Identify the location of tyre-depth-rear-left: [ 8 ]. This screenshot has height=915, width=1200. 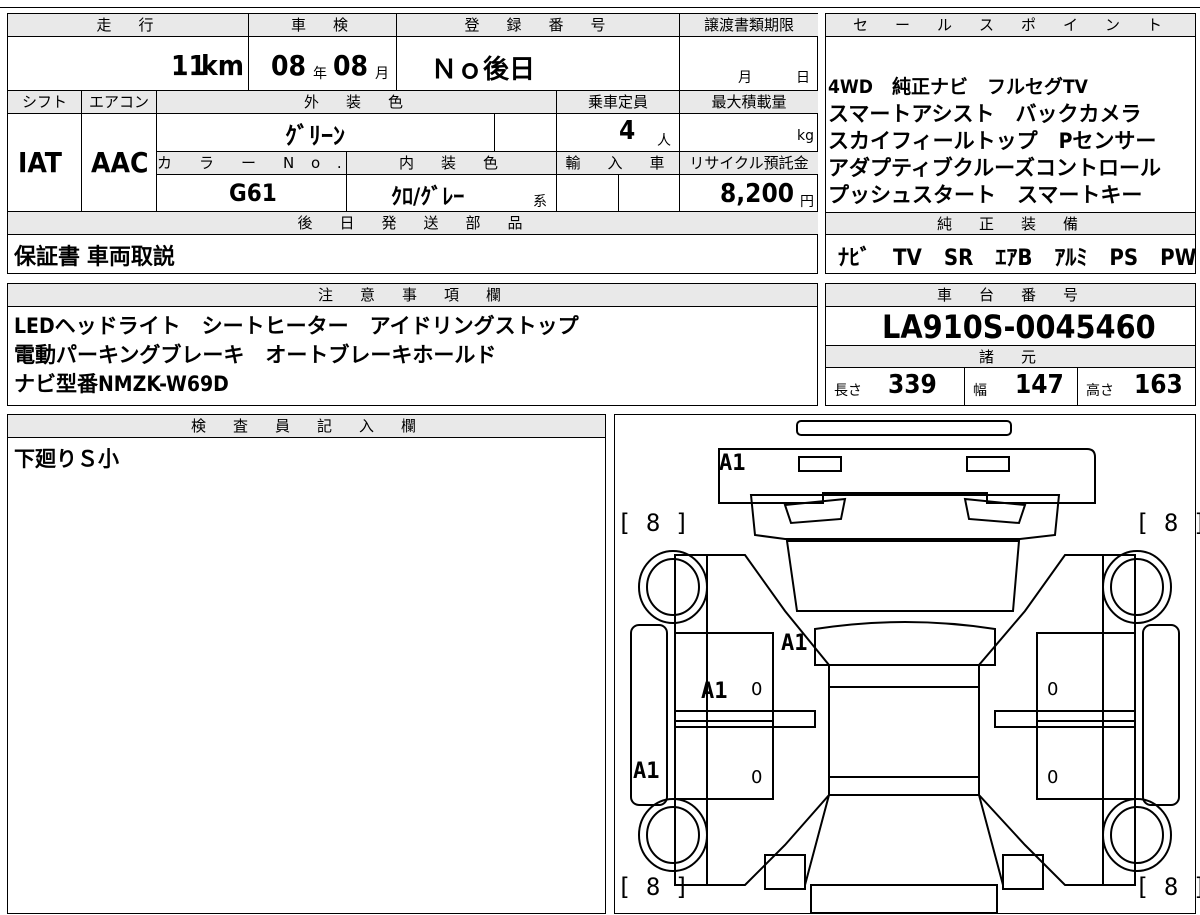
(653, 887).